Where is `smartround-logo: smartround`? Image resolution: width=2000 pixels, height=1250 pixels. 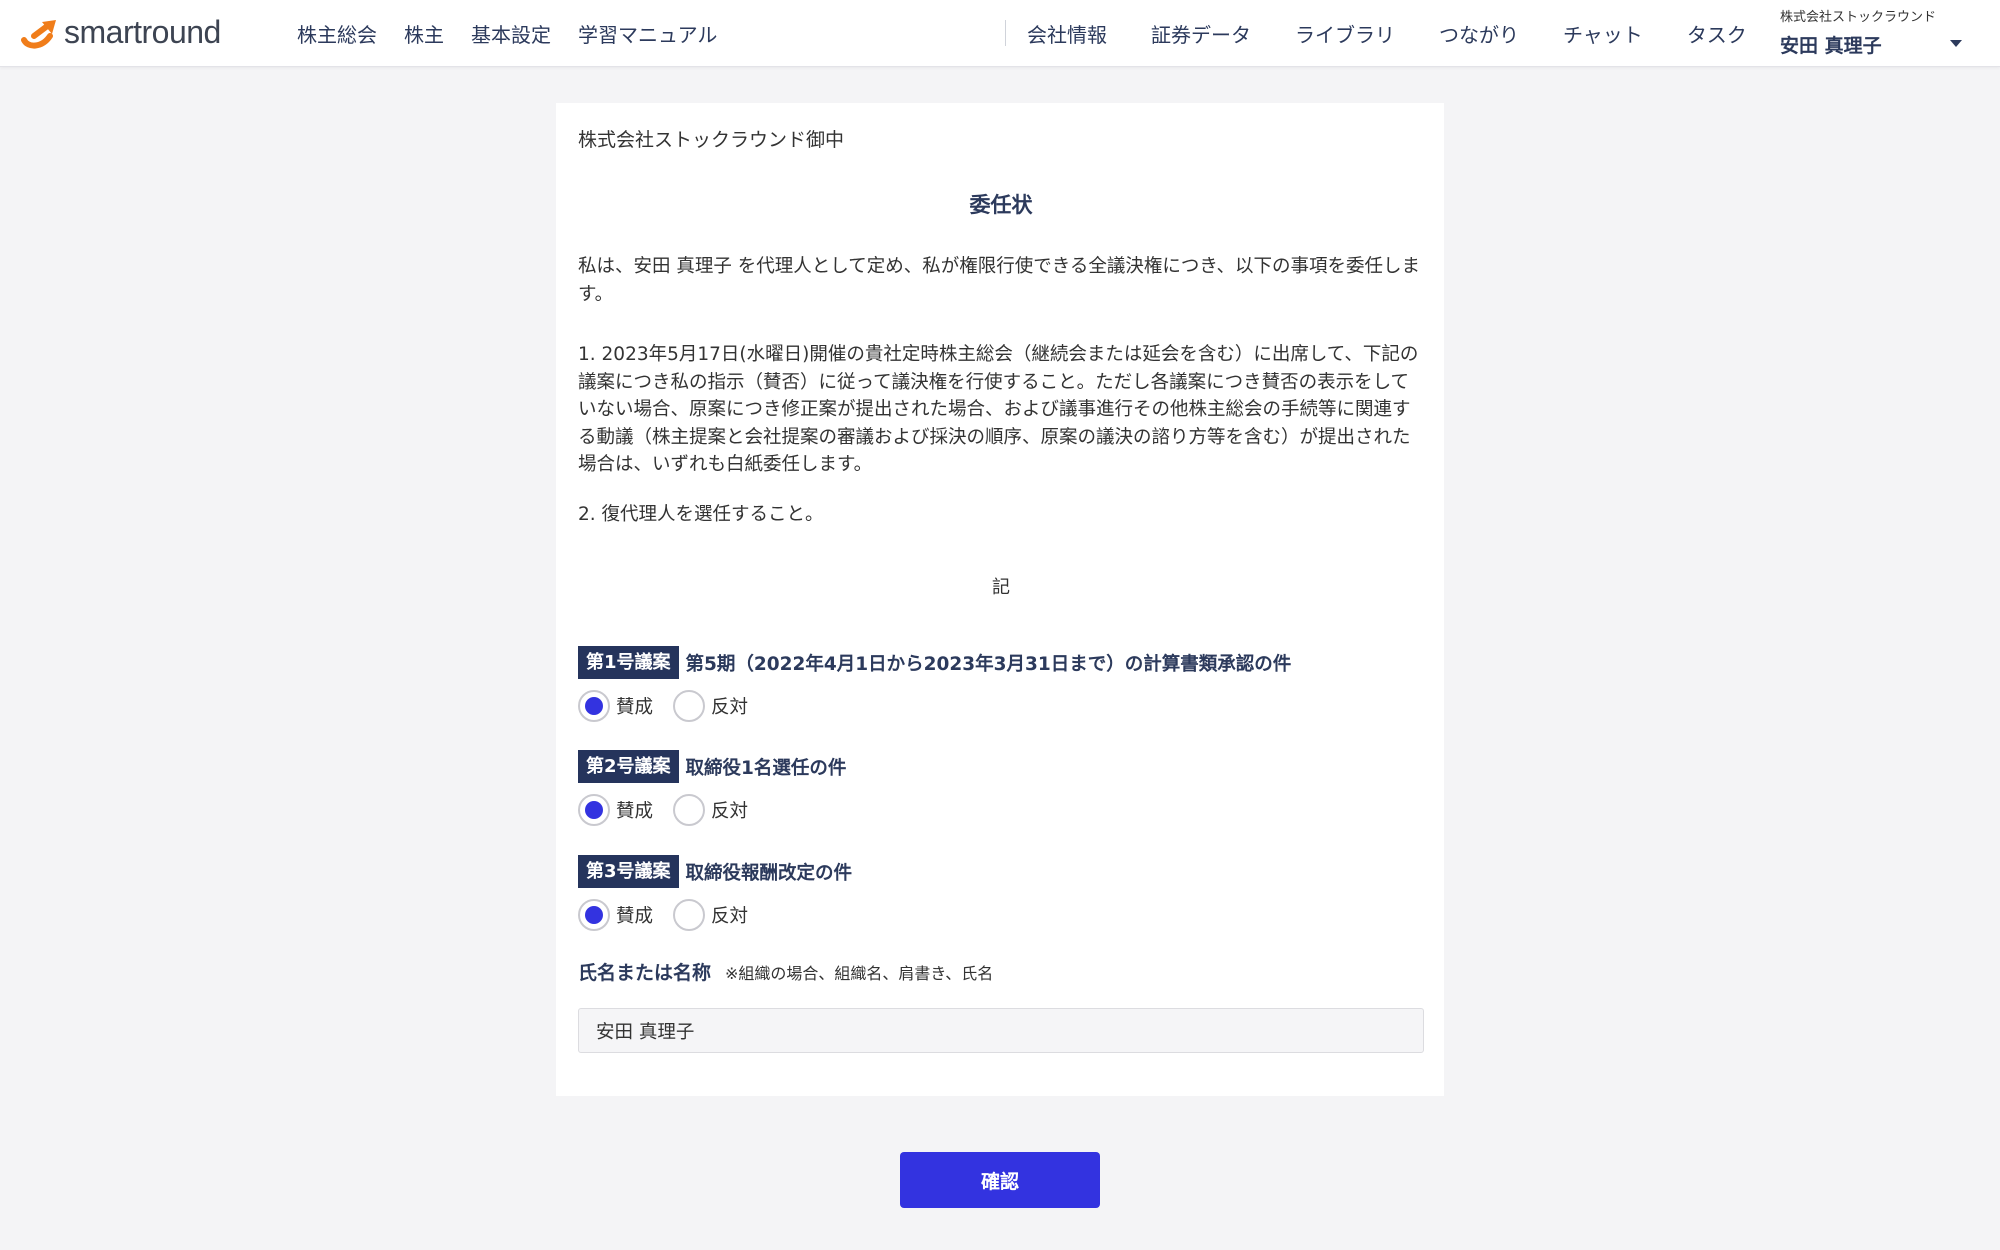 smartround-logo: smartround is located at coordinates (120, 32).